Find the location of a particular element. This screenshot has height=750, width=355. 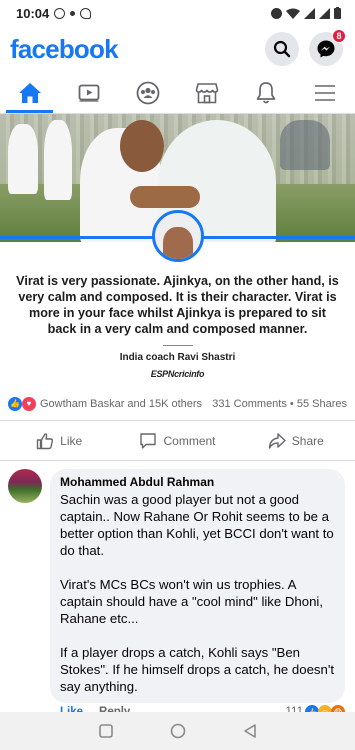

menu-icon is located at coordinates (325, 92).